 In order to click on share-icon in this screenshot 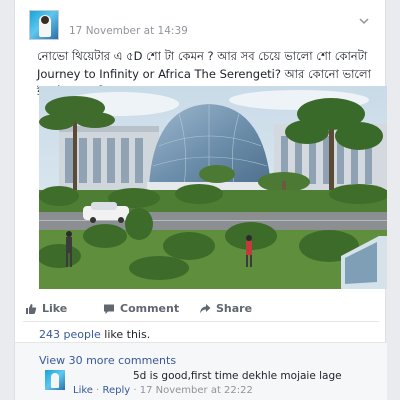, I will do `click(205, 309)`.